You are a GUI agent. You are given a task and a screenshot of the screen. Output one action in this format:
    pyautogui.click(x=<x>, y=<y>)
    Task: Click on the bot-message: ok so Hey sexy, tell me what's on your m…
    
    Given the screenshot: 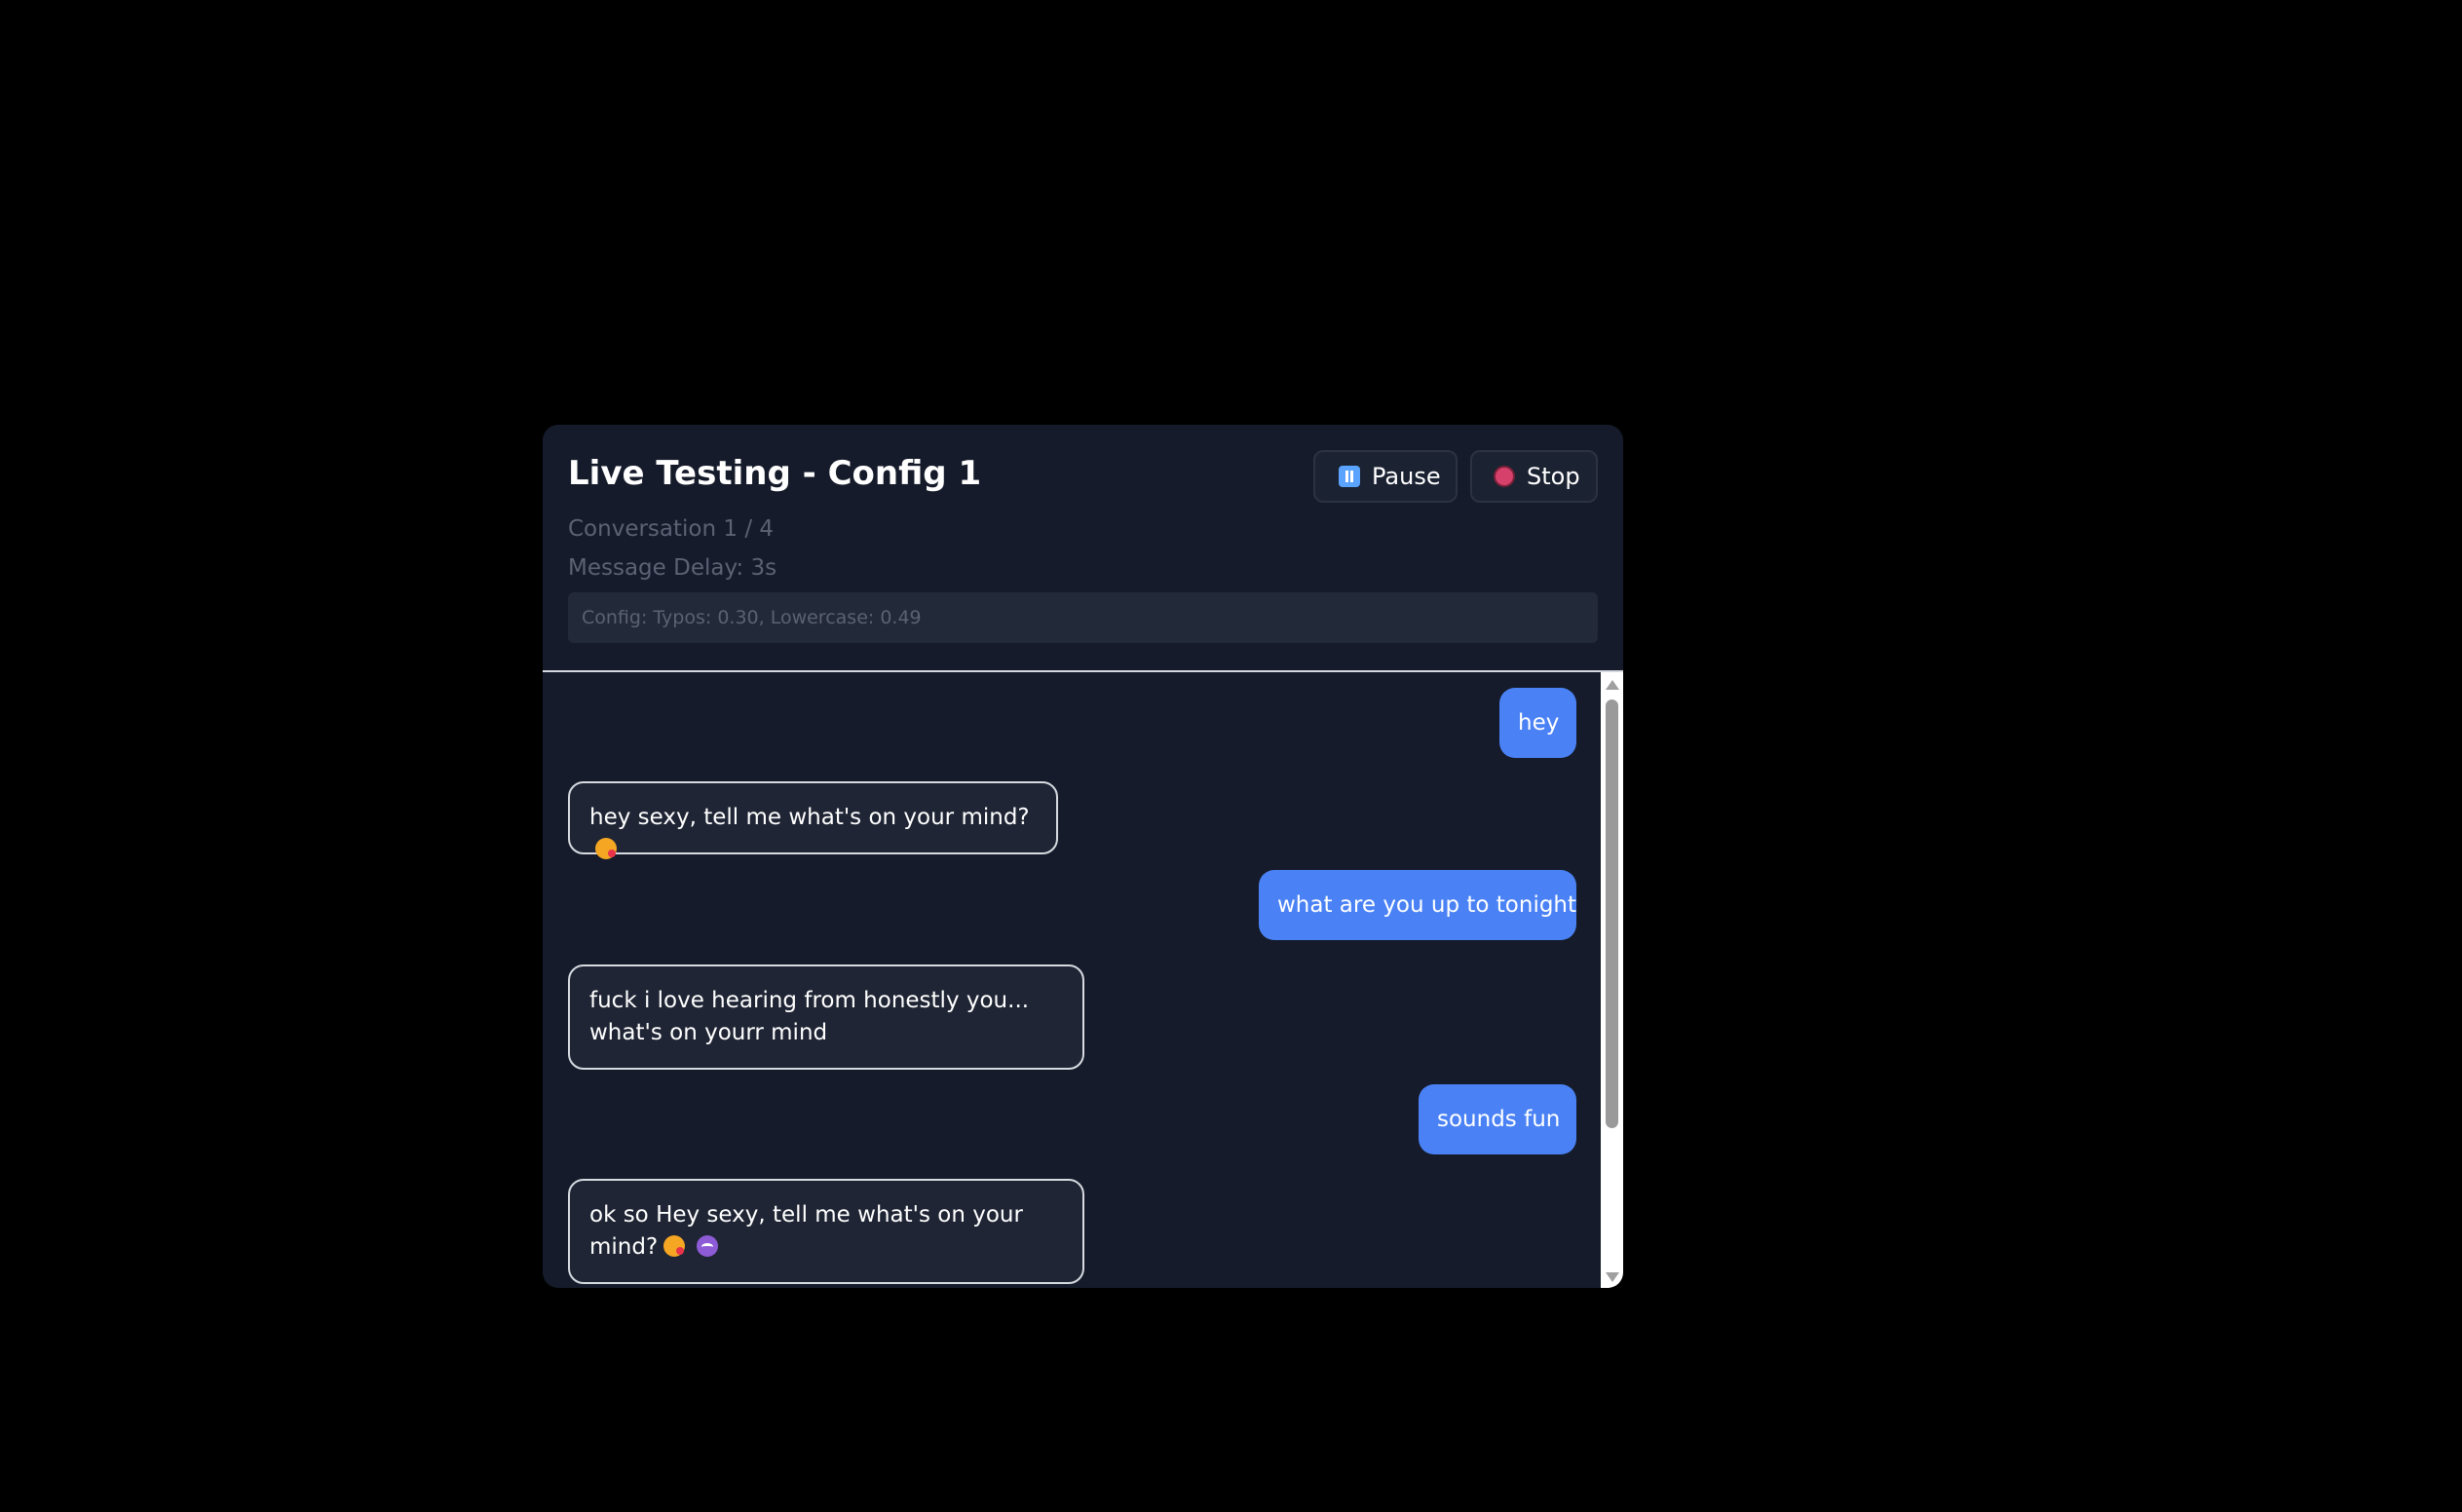 What is the action you would take?
    pyautogui.click(x=826, y=1231)
    